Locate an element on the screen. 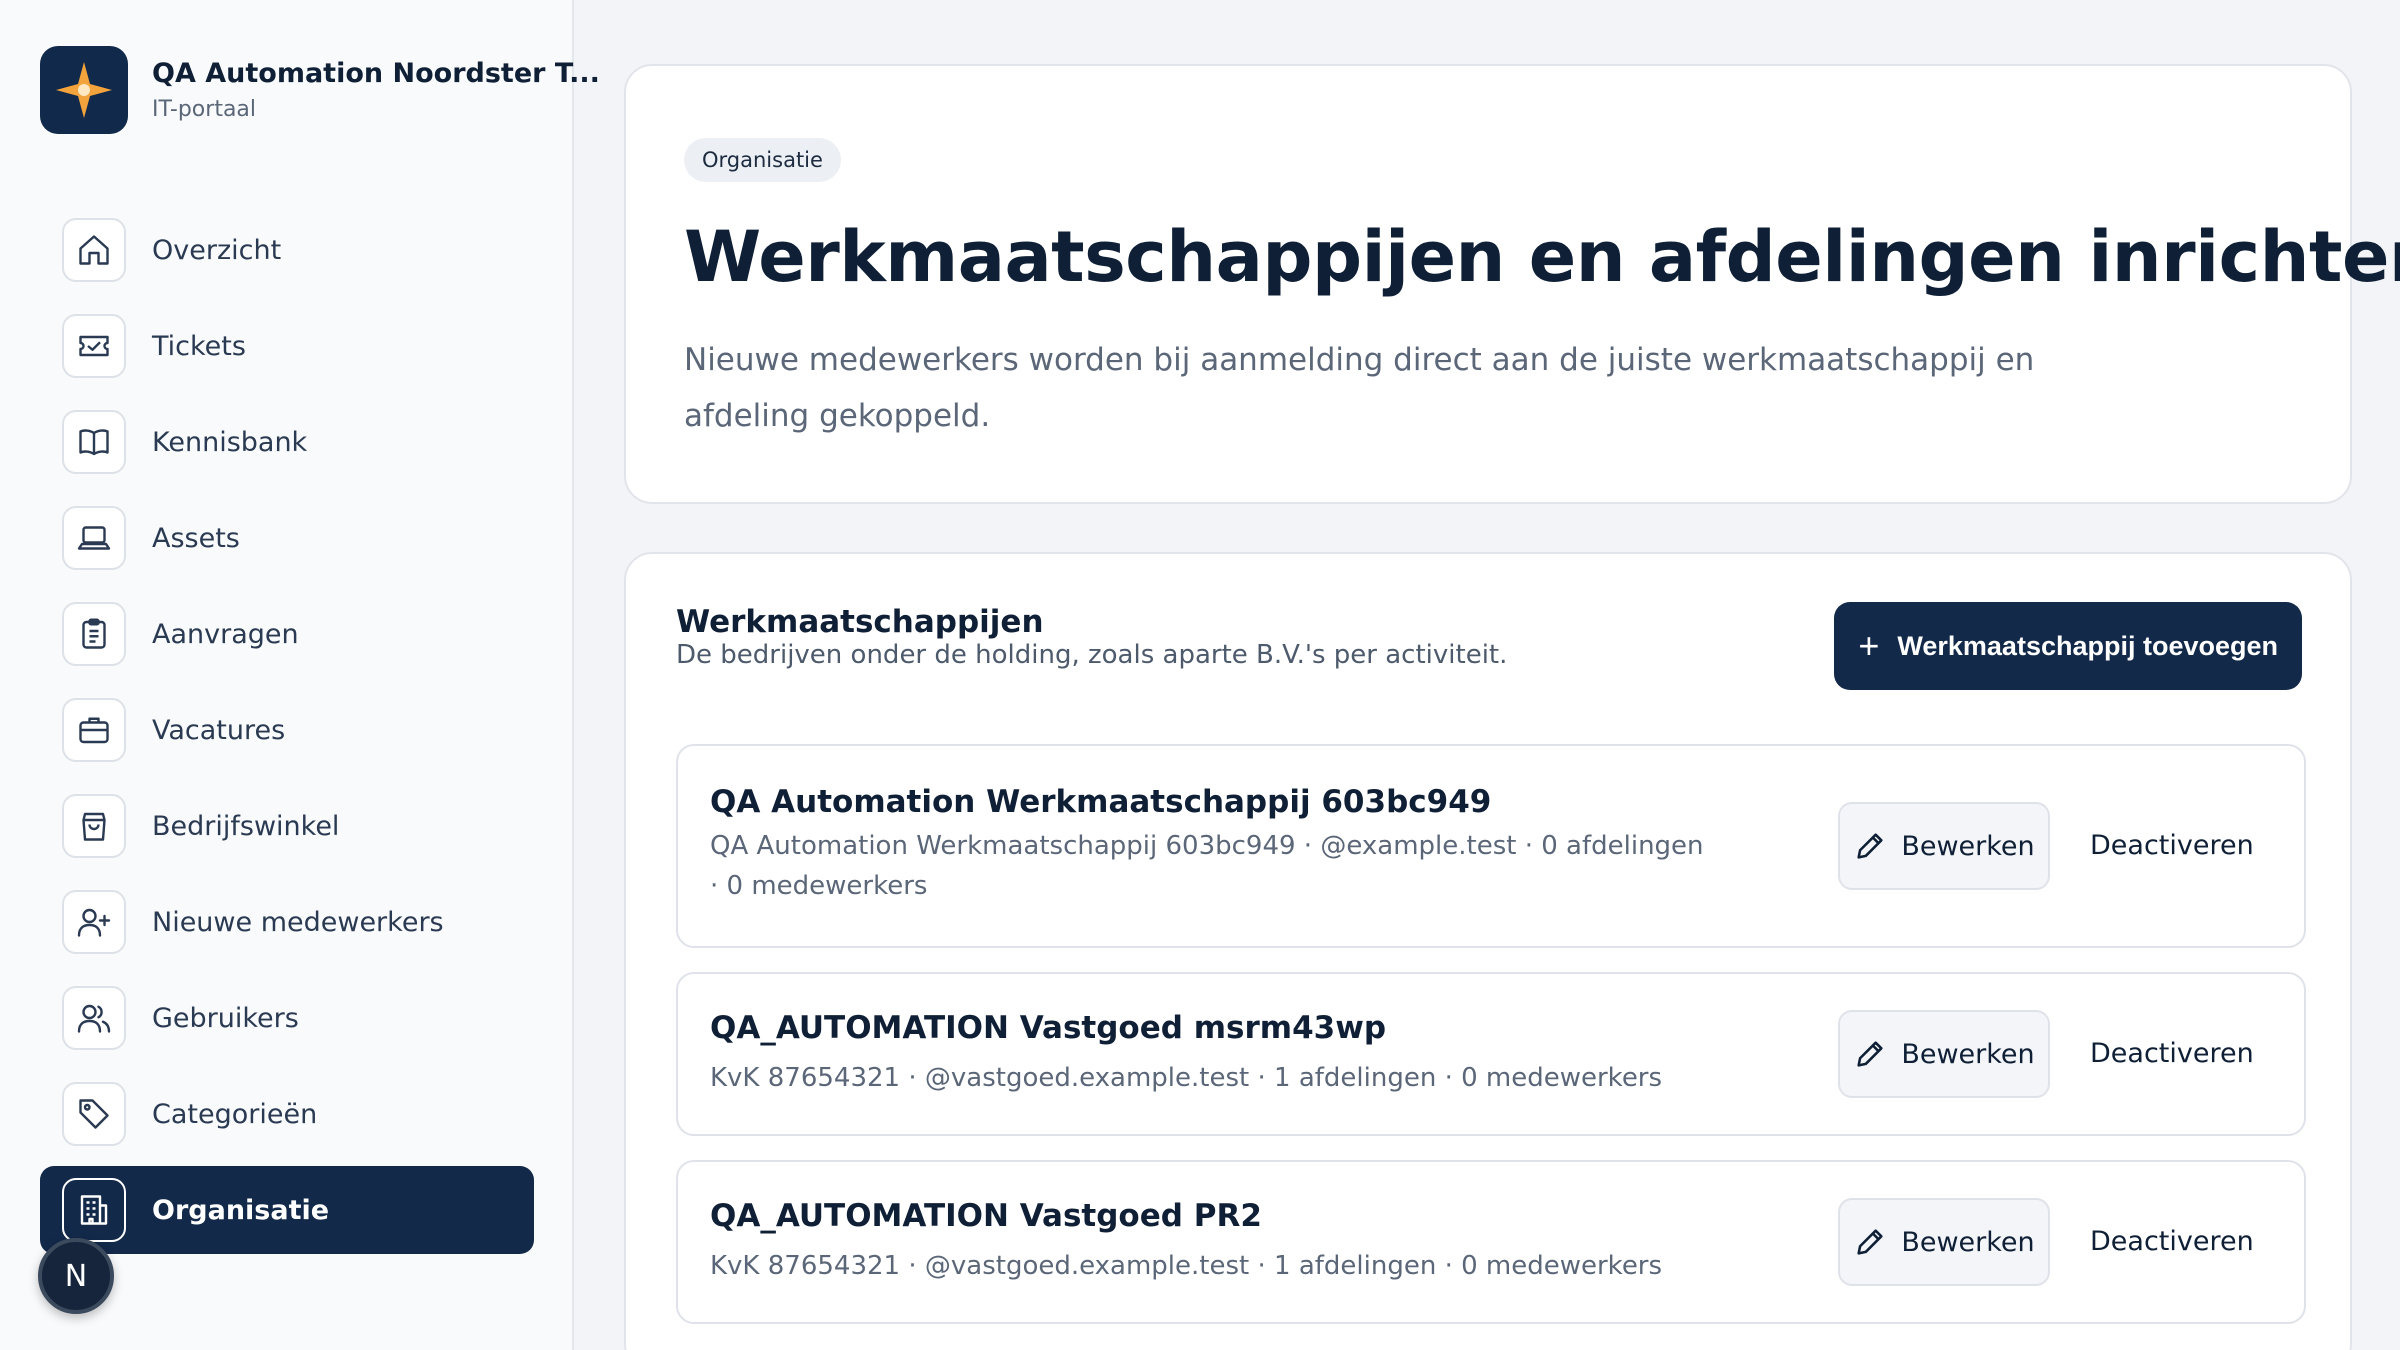  sidebar-item-label: Bedrijfswinkel is located at coordinates (246, 826).